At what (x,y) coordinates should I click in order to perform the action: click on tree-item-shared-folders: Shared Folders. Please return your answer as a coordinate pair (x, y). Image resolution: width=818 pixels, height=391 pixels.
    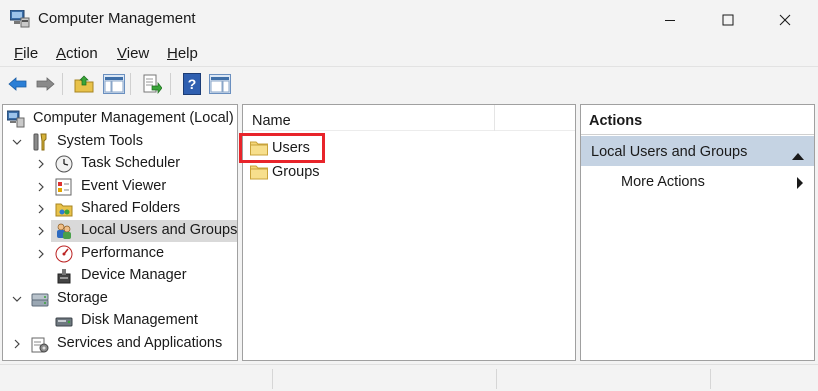
    Looking at the image, I should click on (120, 209).